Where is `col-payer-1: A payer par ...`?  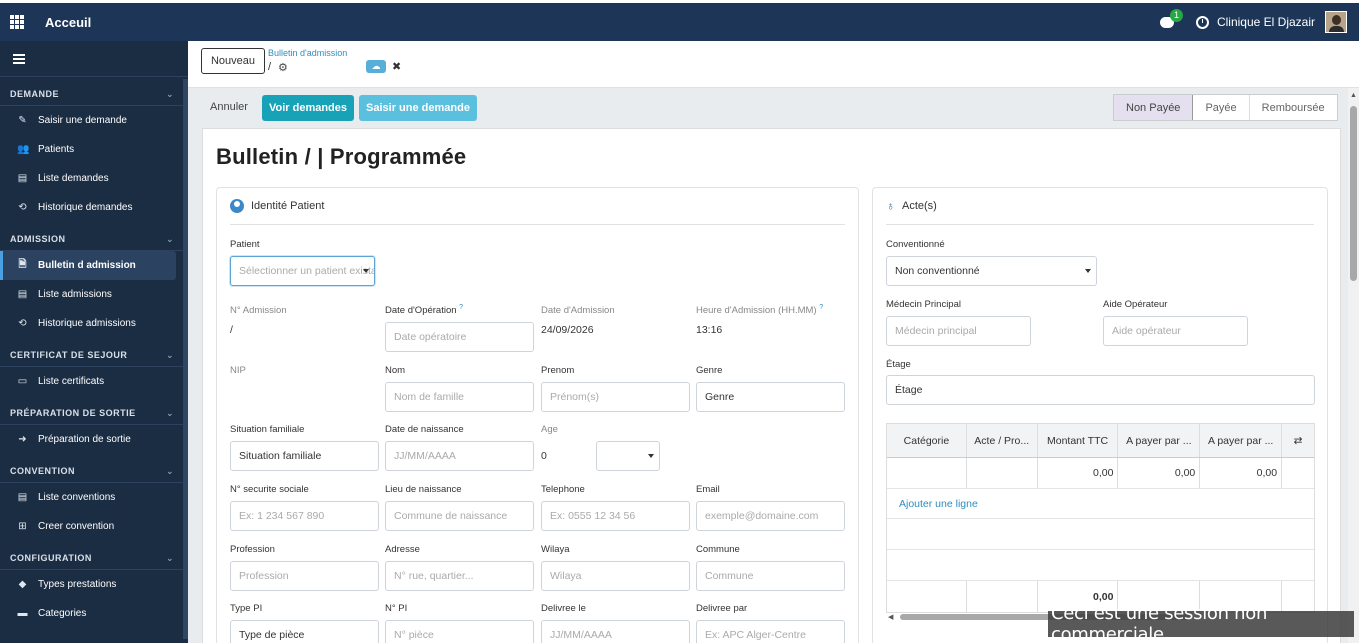
col-payer-1: A payer par ... is located at coordinates (1159, 440).